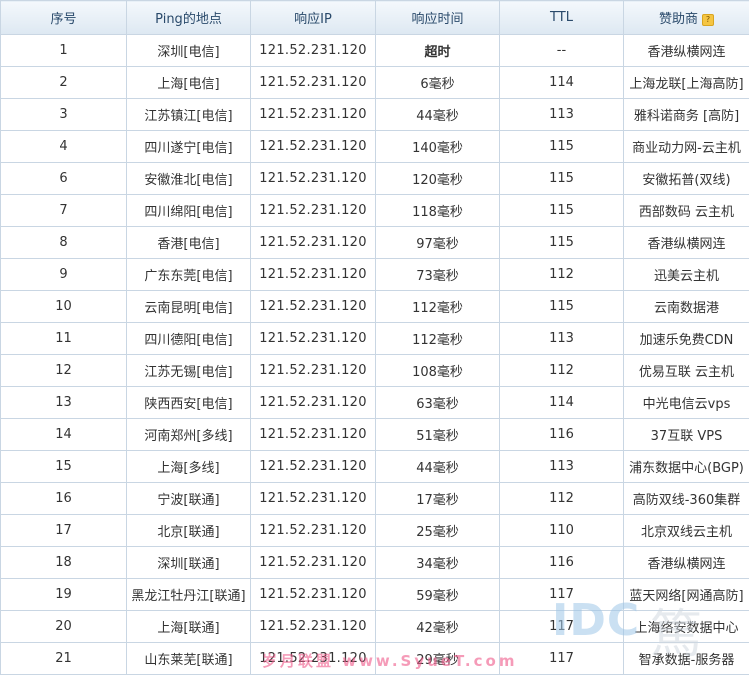 The height and width of the screenshot is (675, 749). What do you see at coordinates (313, 18) in the screenshot?
I see `header-ip: 响应IP` at bounding box center [313, 18].